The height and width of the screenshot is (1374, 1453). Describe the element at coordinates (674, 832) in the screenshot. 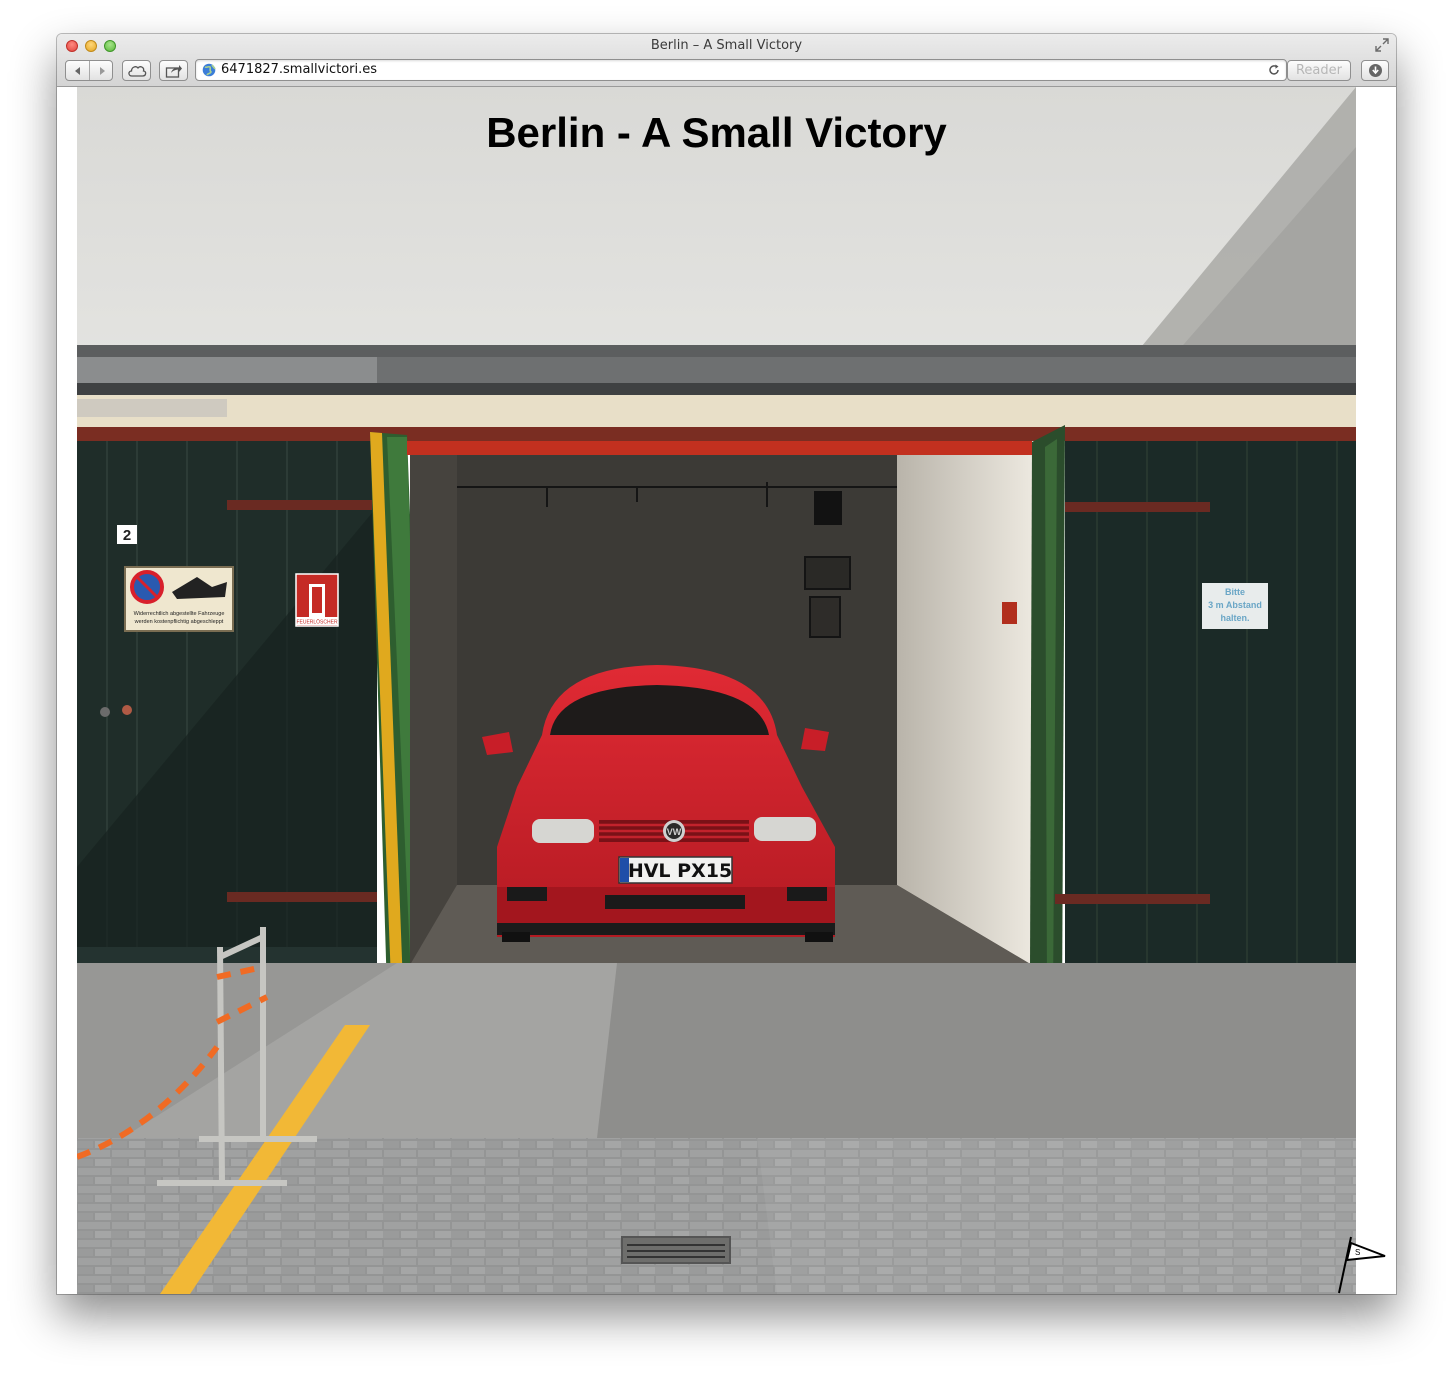

I see `vw-logo: VW` at that location.